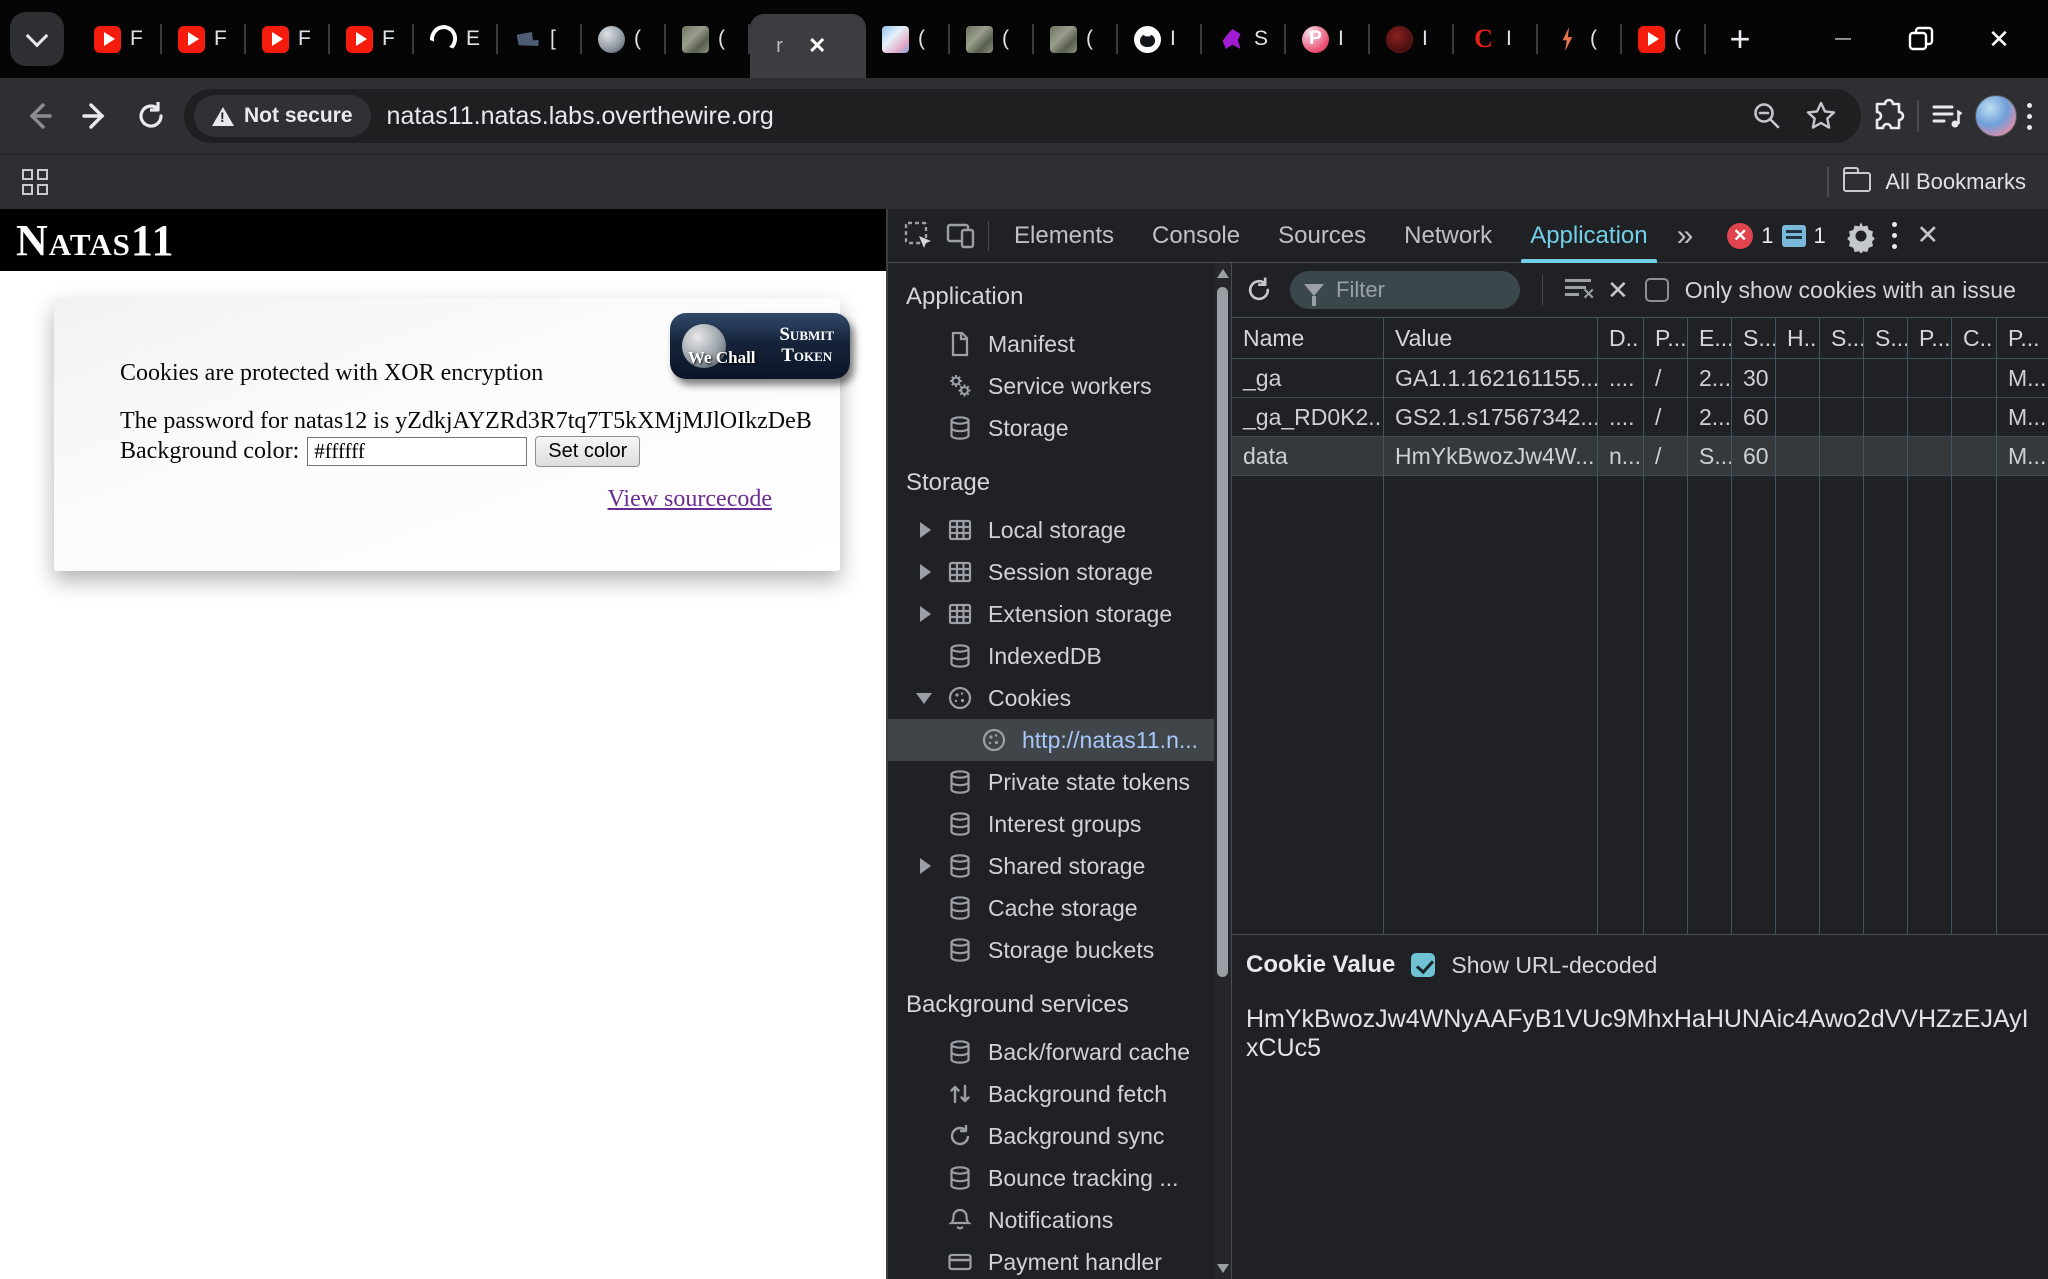 Image resolution: width=2048 pixels, height=1279 pixels. I want to click on browser-tab: PI, so click(1328, 39).